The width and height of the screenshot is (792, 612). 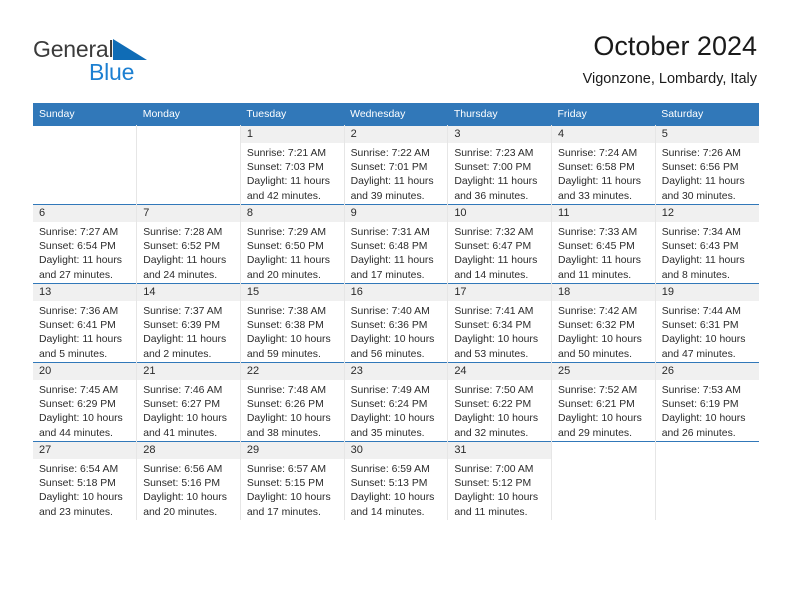 I want to click on day-number: 8, so click(x=292, y=213).